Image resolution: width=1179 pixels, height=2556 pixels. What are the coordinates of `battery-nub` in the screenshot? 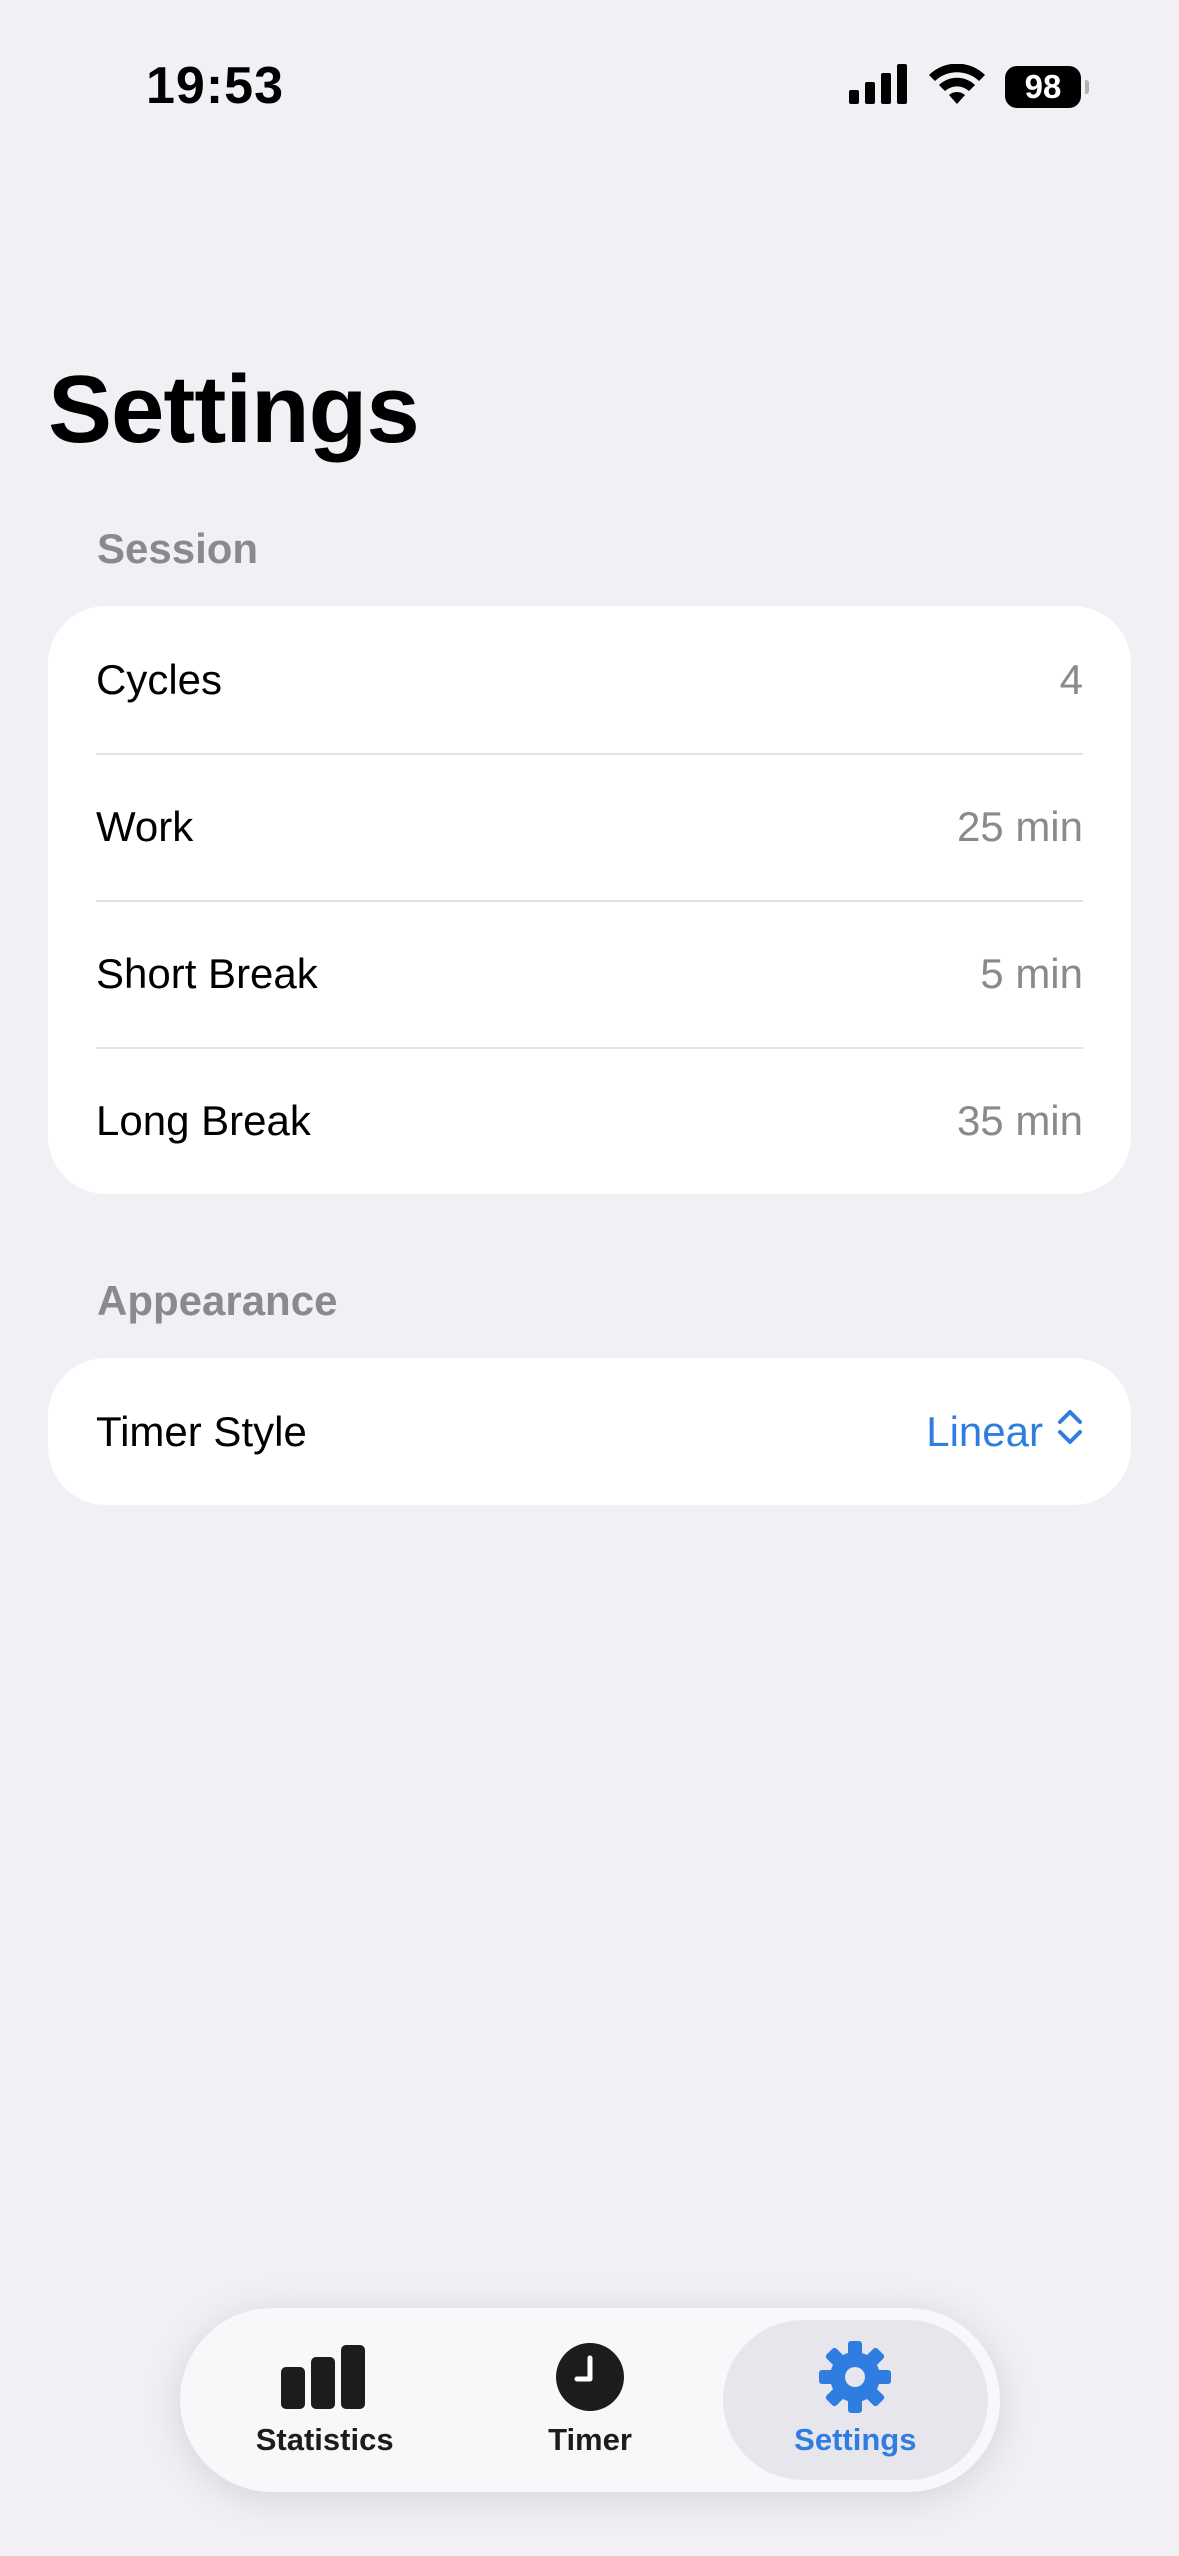 It's located at (1087, 86).